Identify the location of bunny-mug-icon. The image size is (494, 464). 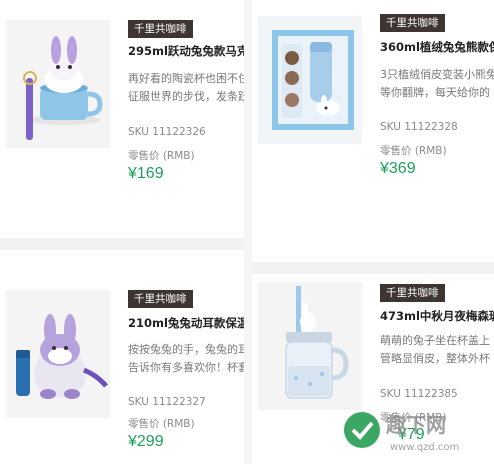
(58, 84).